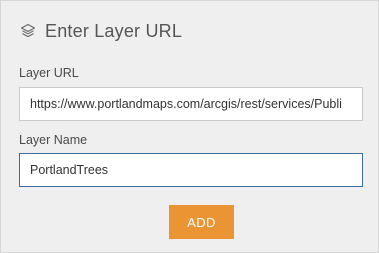 The image size is (379, 253). Describe the element at coordinates (114, 31) in the screenshot. I see `panel-title: Enter Layer URL` at that location.